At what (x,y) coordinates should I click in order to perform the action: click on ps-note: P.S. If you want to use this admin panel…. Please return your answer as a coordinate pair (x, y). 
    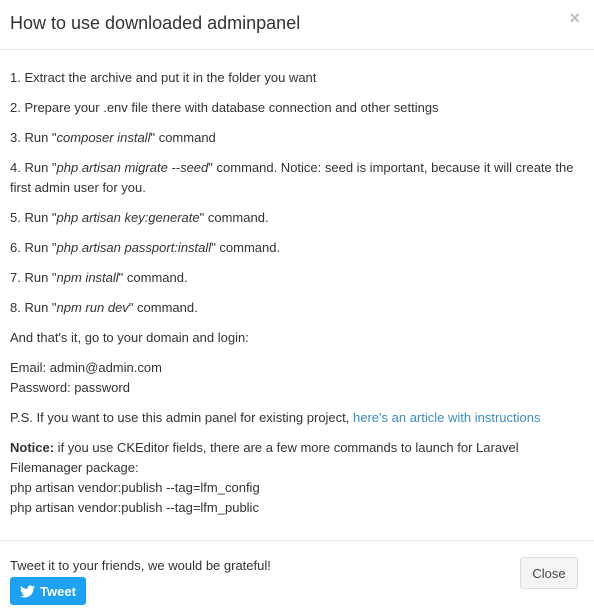
    Looking at the image, I should click on (297, 418).